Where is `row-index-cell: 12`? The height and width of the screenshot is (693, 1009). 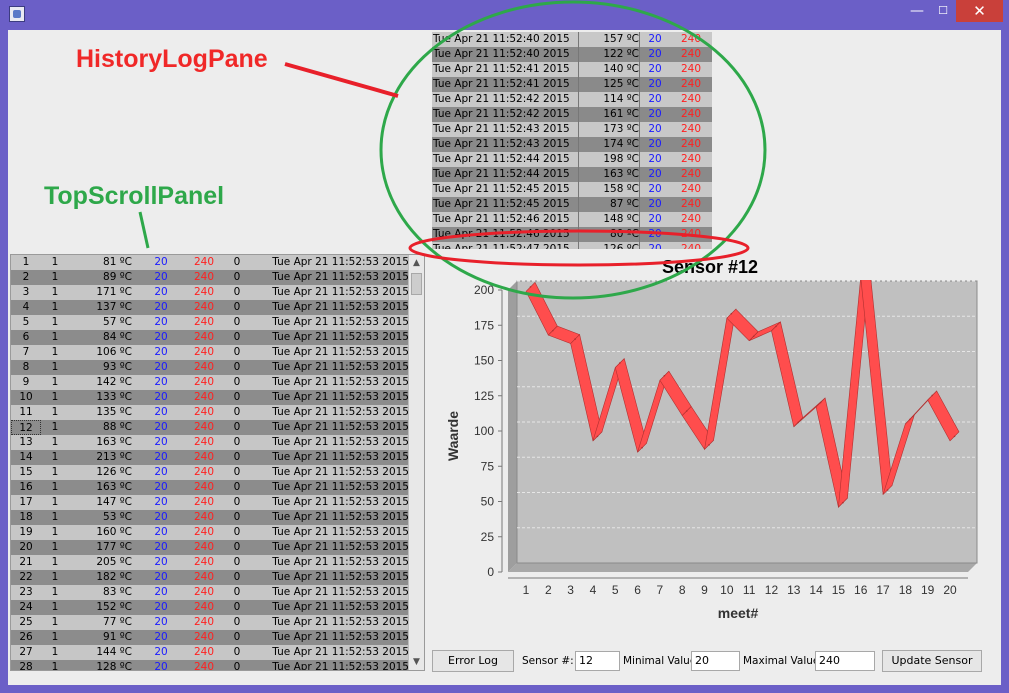
row-index-cell: 12 is located at coordinates (26, 427).